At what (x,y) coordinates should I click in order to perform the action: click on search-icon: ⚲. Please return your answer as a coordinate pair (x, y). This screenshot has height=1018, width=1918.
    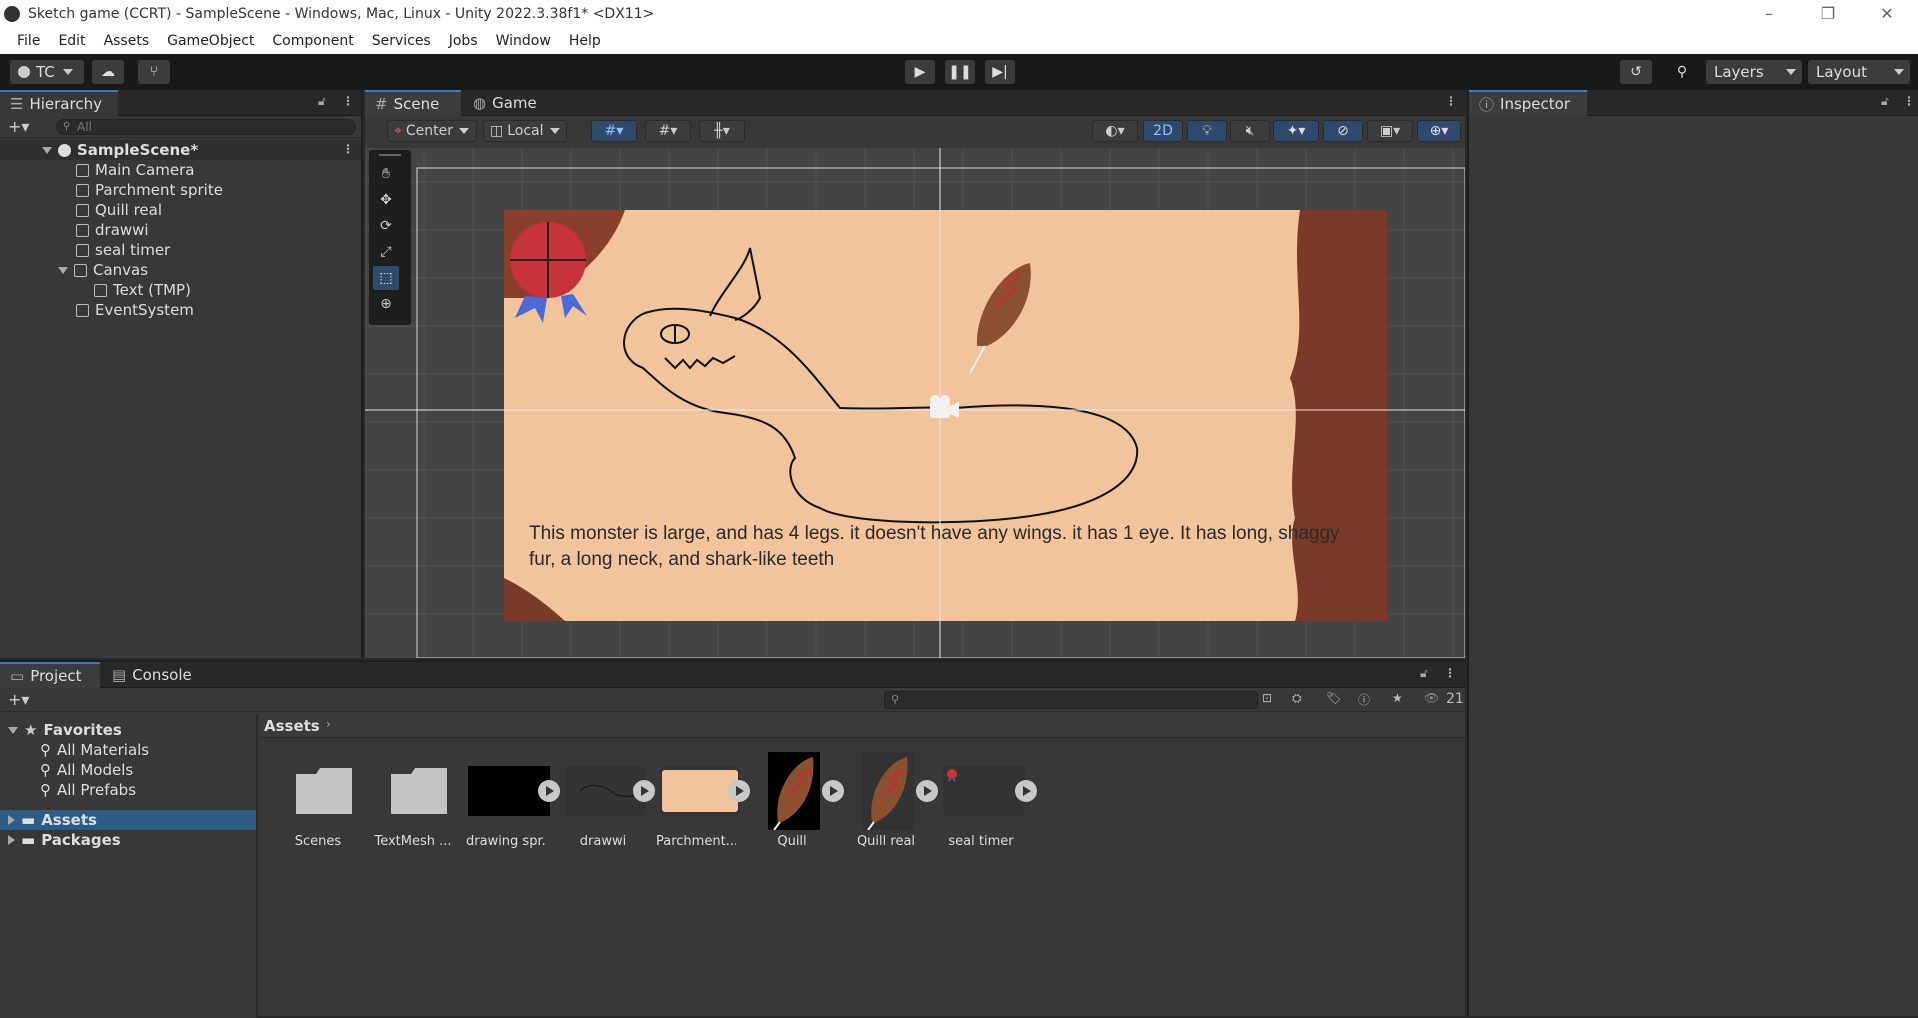
    Looking at the image, I should click on (45, 770).